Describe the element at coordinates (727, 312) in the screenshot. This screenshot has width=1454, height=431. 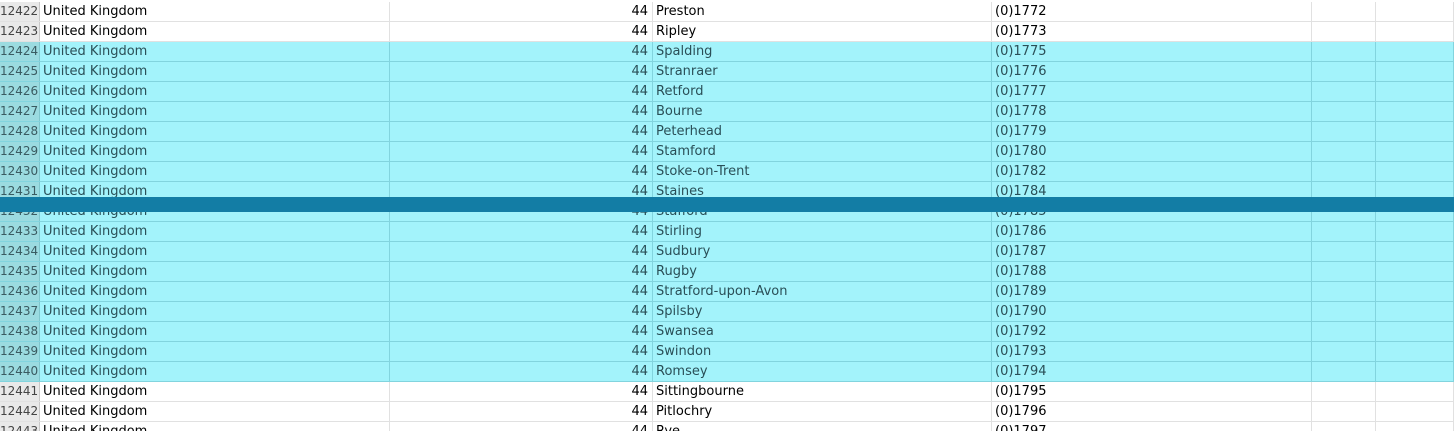
I see `table-row: 12437 United Kingdom 44 Spilsby (0)1790` at that location.